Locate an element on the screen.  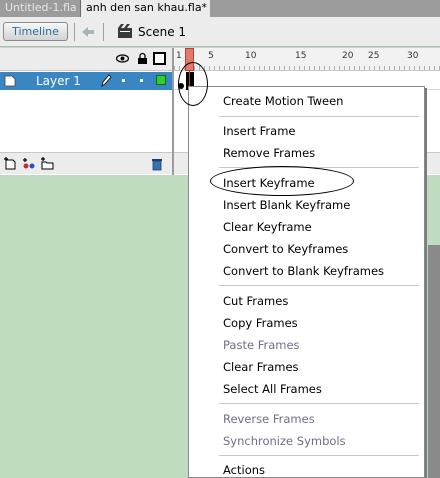
menu-create-motion-tween: Create Motion Tween is located at coordinates (283, 101).